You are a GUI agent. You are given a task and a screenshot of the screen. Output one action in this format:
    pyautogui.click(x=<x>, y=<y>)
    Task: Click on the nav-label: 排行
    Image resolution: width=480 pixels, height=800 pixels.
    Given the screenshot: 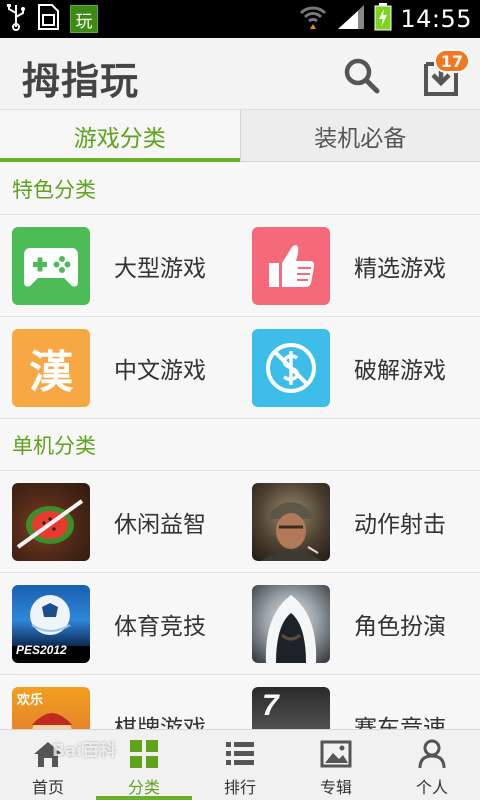 What is the action you would take?
    pyautogui.click(x=239, y=787)
    